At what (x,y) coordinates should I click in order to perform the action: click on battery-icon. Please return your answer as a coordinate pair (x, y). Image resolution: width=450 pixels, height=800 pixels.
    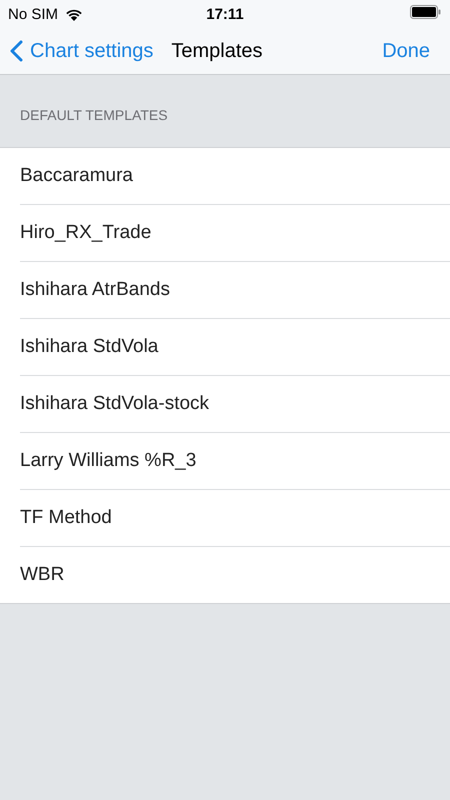
    Looking at the image, I should click on (425, 12).